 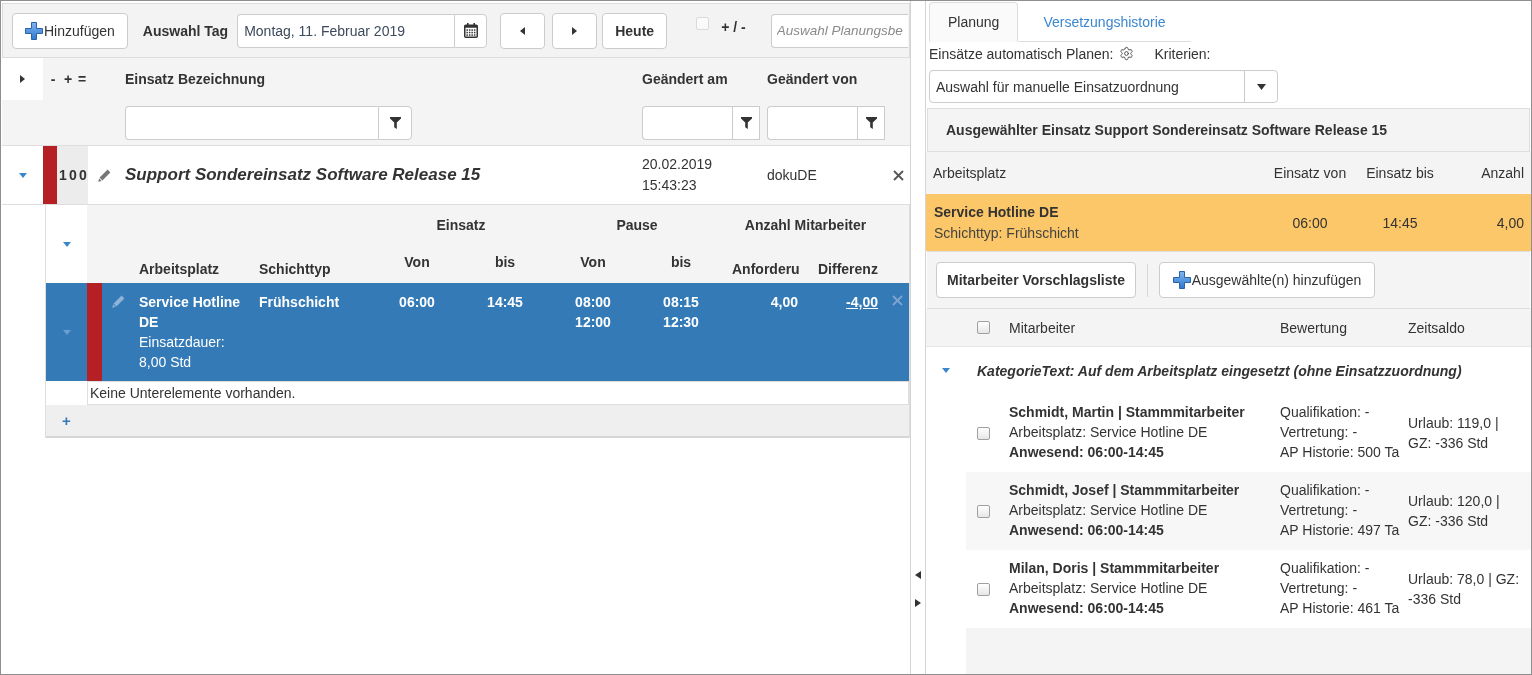 I want to click on table-row: Service Hotline DE Einsatzdauer: 8,00 Std Frühschicht 06:00 14:45 08:00 12:00 08:15 12:30 4,00 -4,00, so click(x=477, y=332).